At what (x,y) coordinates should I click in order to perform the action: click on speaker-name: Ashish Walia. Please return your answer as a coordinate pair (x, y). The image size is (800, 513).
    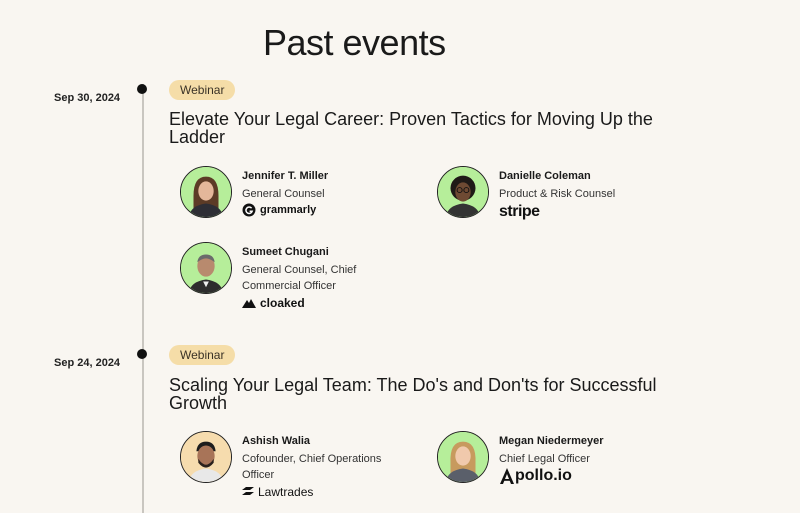
    Looking at the image, I should click on (276, 441).